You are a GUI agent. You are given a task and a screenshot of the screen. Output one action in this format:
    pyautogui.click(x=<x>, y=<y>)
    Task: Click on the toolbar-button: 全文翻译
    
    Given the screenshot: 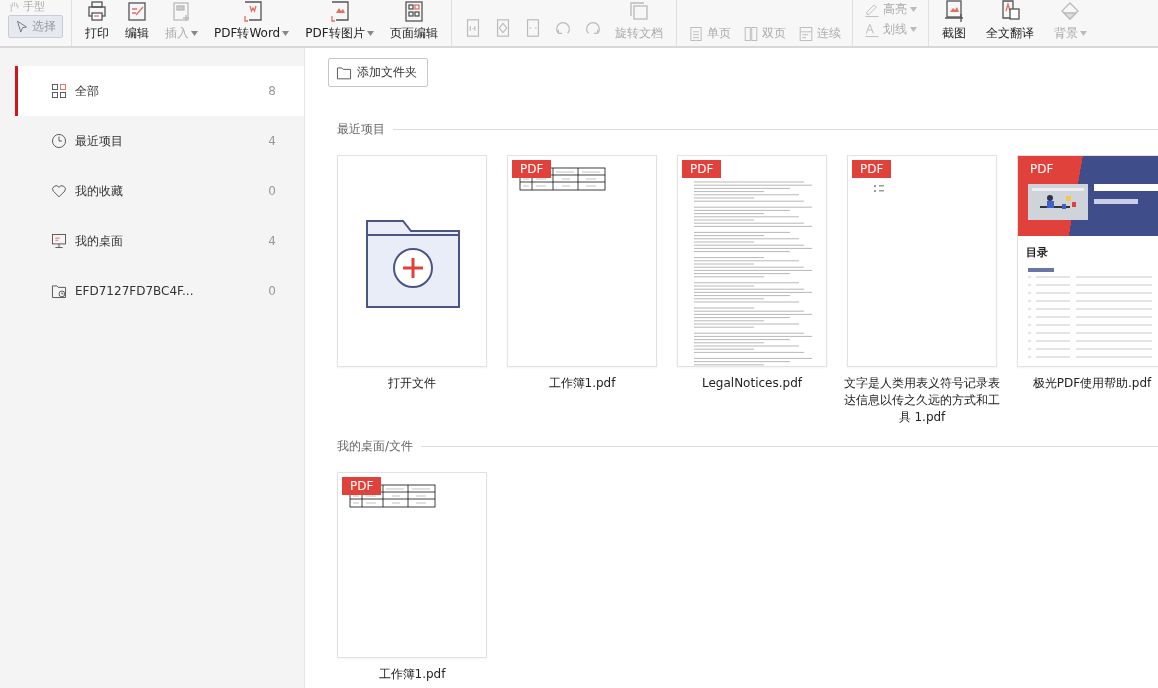 What is the action you would take?
    pyautogui.click(x=1009, y=21)
    